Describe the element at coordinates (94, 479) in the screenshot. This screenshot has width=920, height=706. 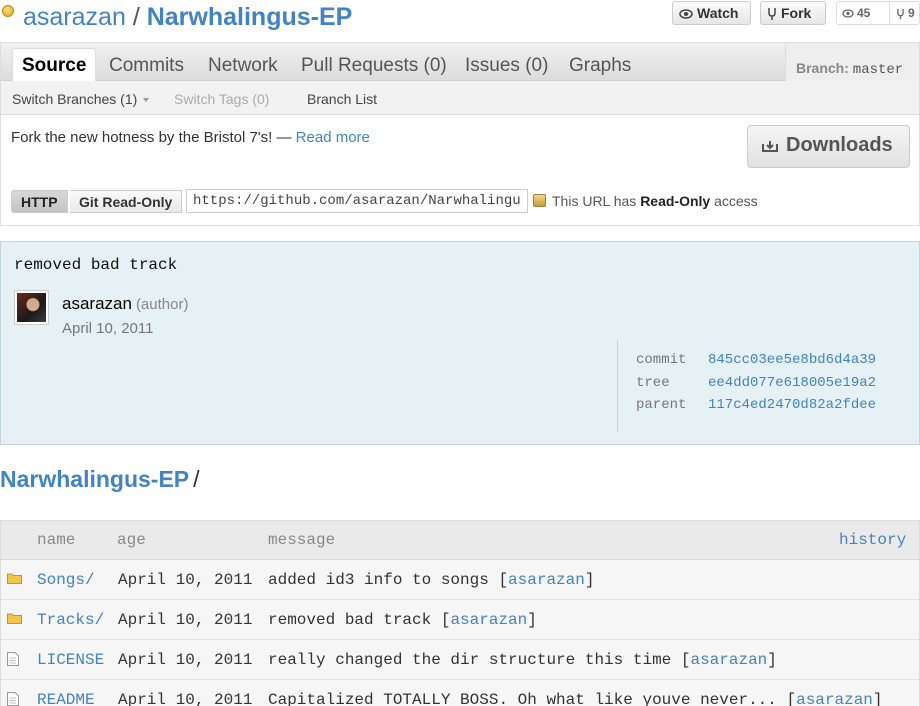
I see `breadcrumb-repo-link: Narwhalingus-EP` at that location.